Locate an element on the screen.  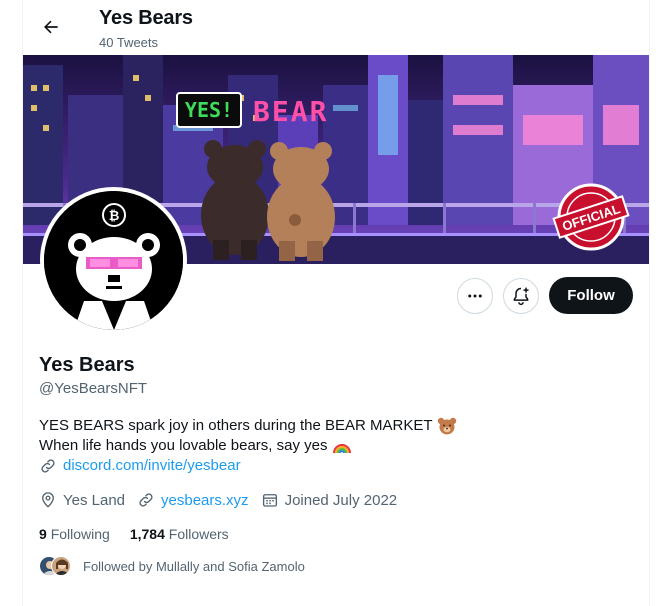
mutual-avatar is located at coordinates (61, 566).